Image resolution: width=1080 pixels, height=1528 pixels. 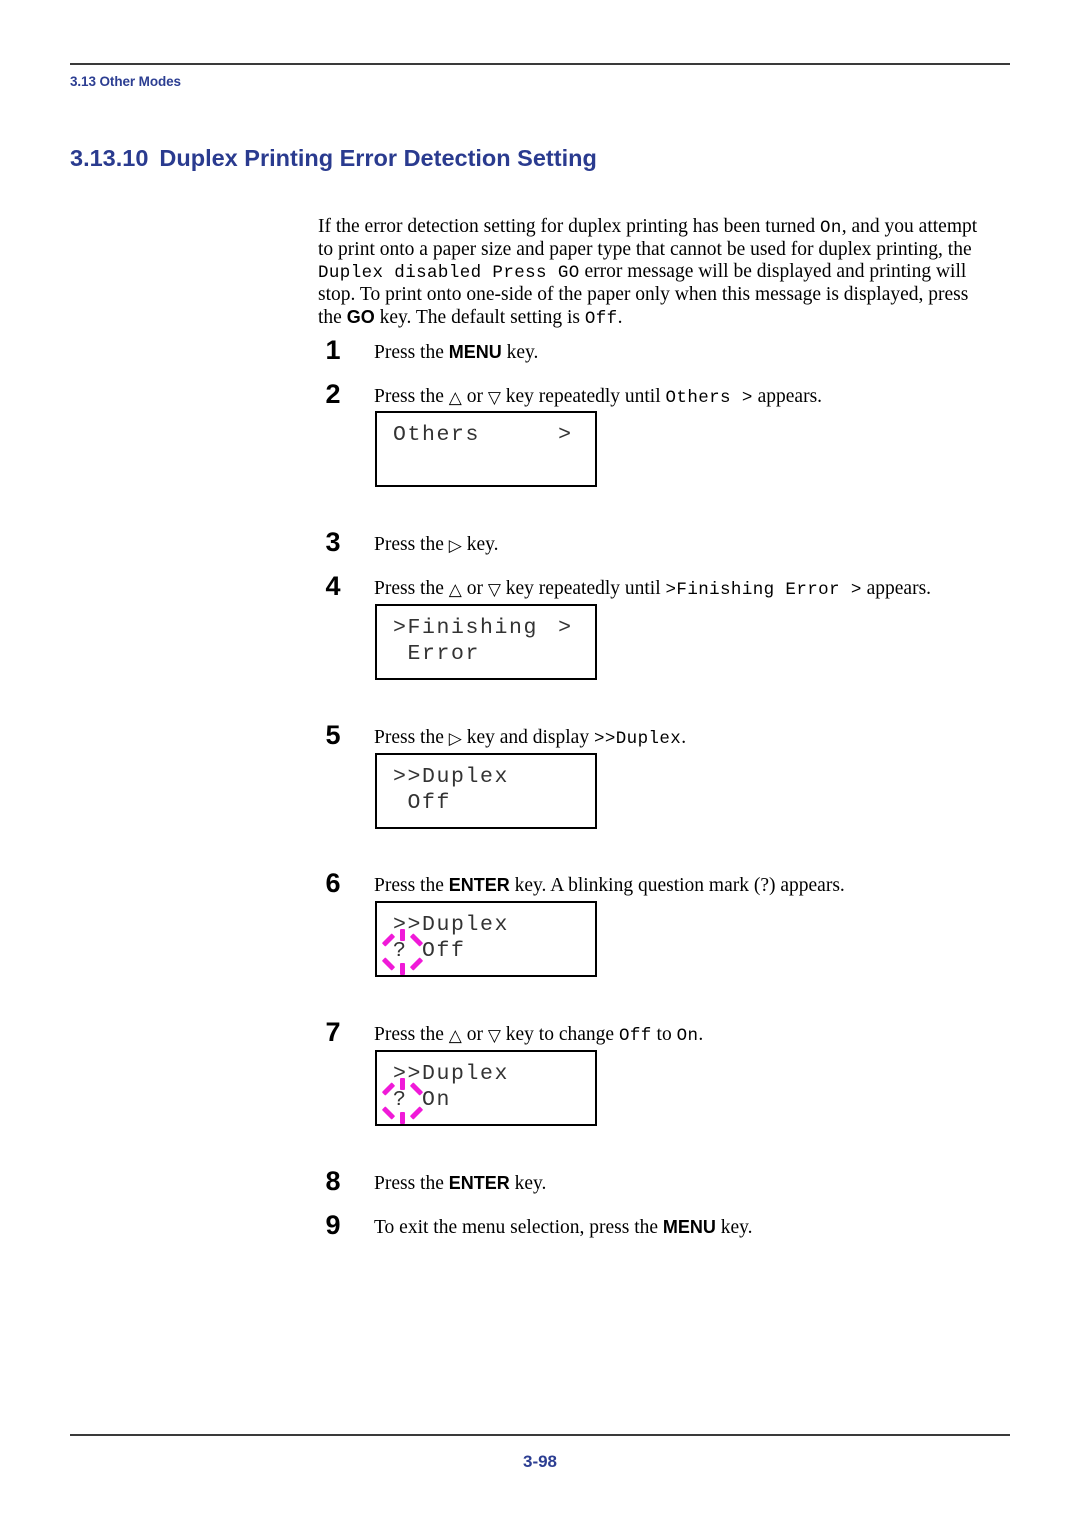 What do you see at coordinates (466, 628) in the screenshot?
I see `lcd-line-1: >Finishing` at bounding box center [466, 628].